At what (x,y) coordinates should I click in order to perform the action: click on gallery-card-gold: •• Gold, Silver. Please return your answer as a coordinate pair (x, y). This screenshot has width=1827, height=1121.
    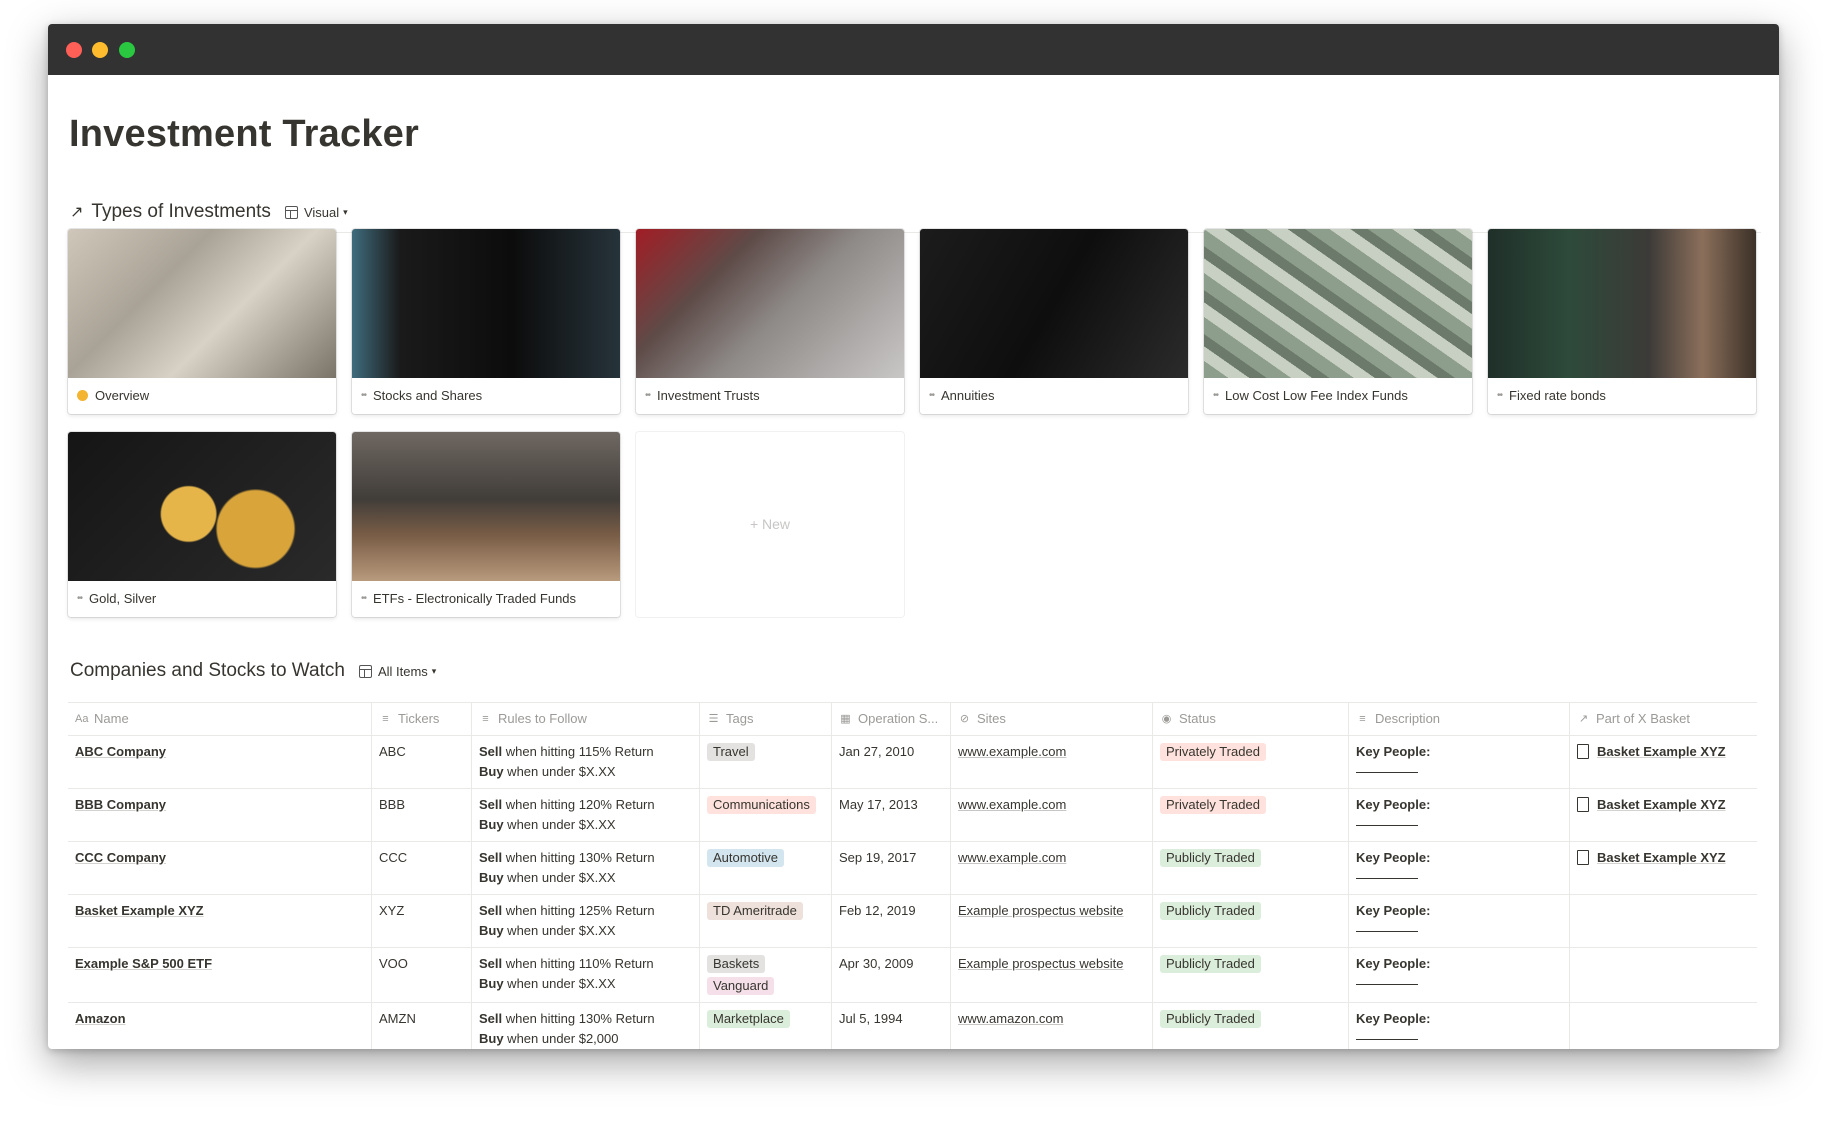
    Looking at the image, I should click on (202, 524).